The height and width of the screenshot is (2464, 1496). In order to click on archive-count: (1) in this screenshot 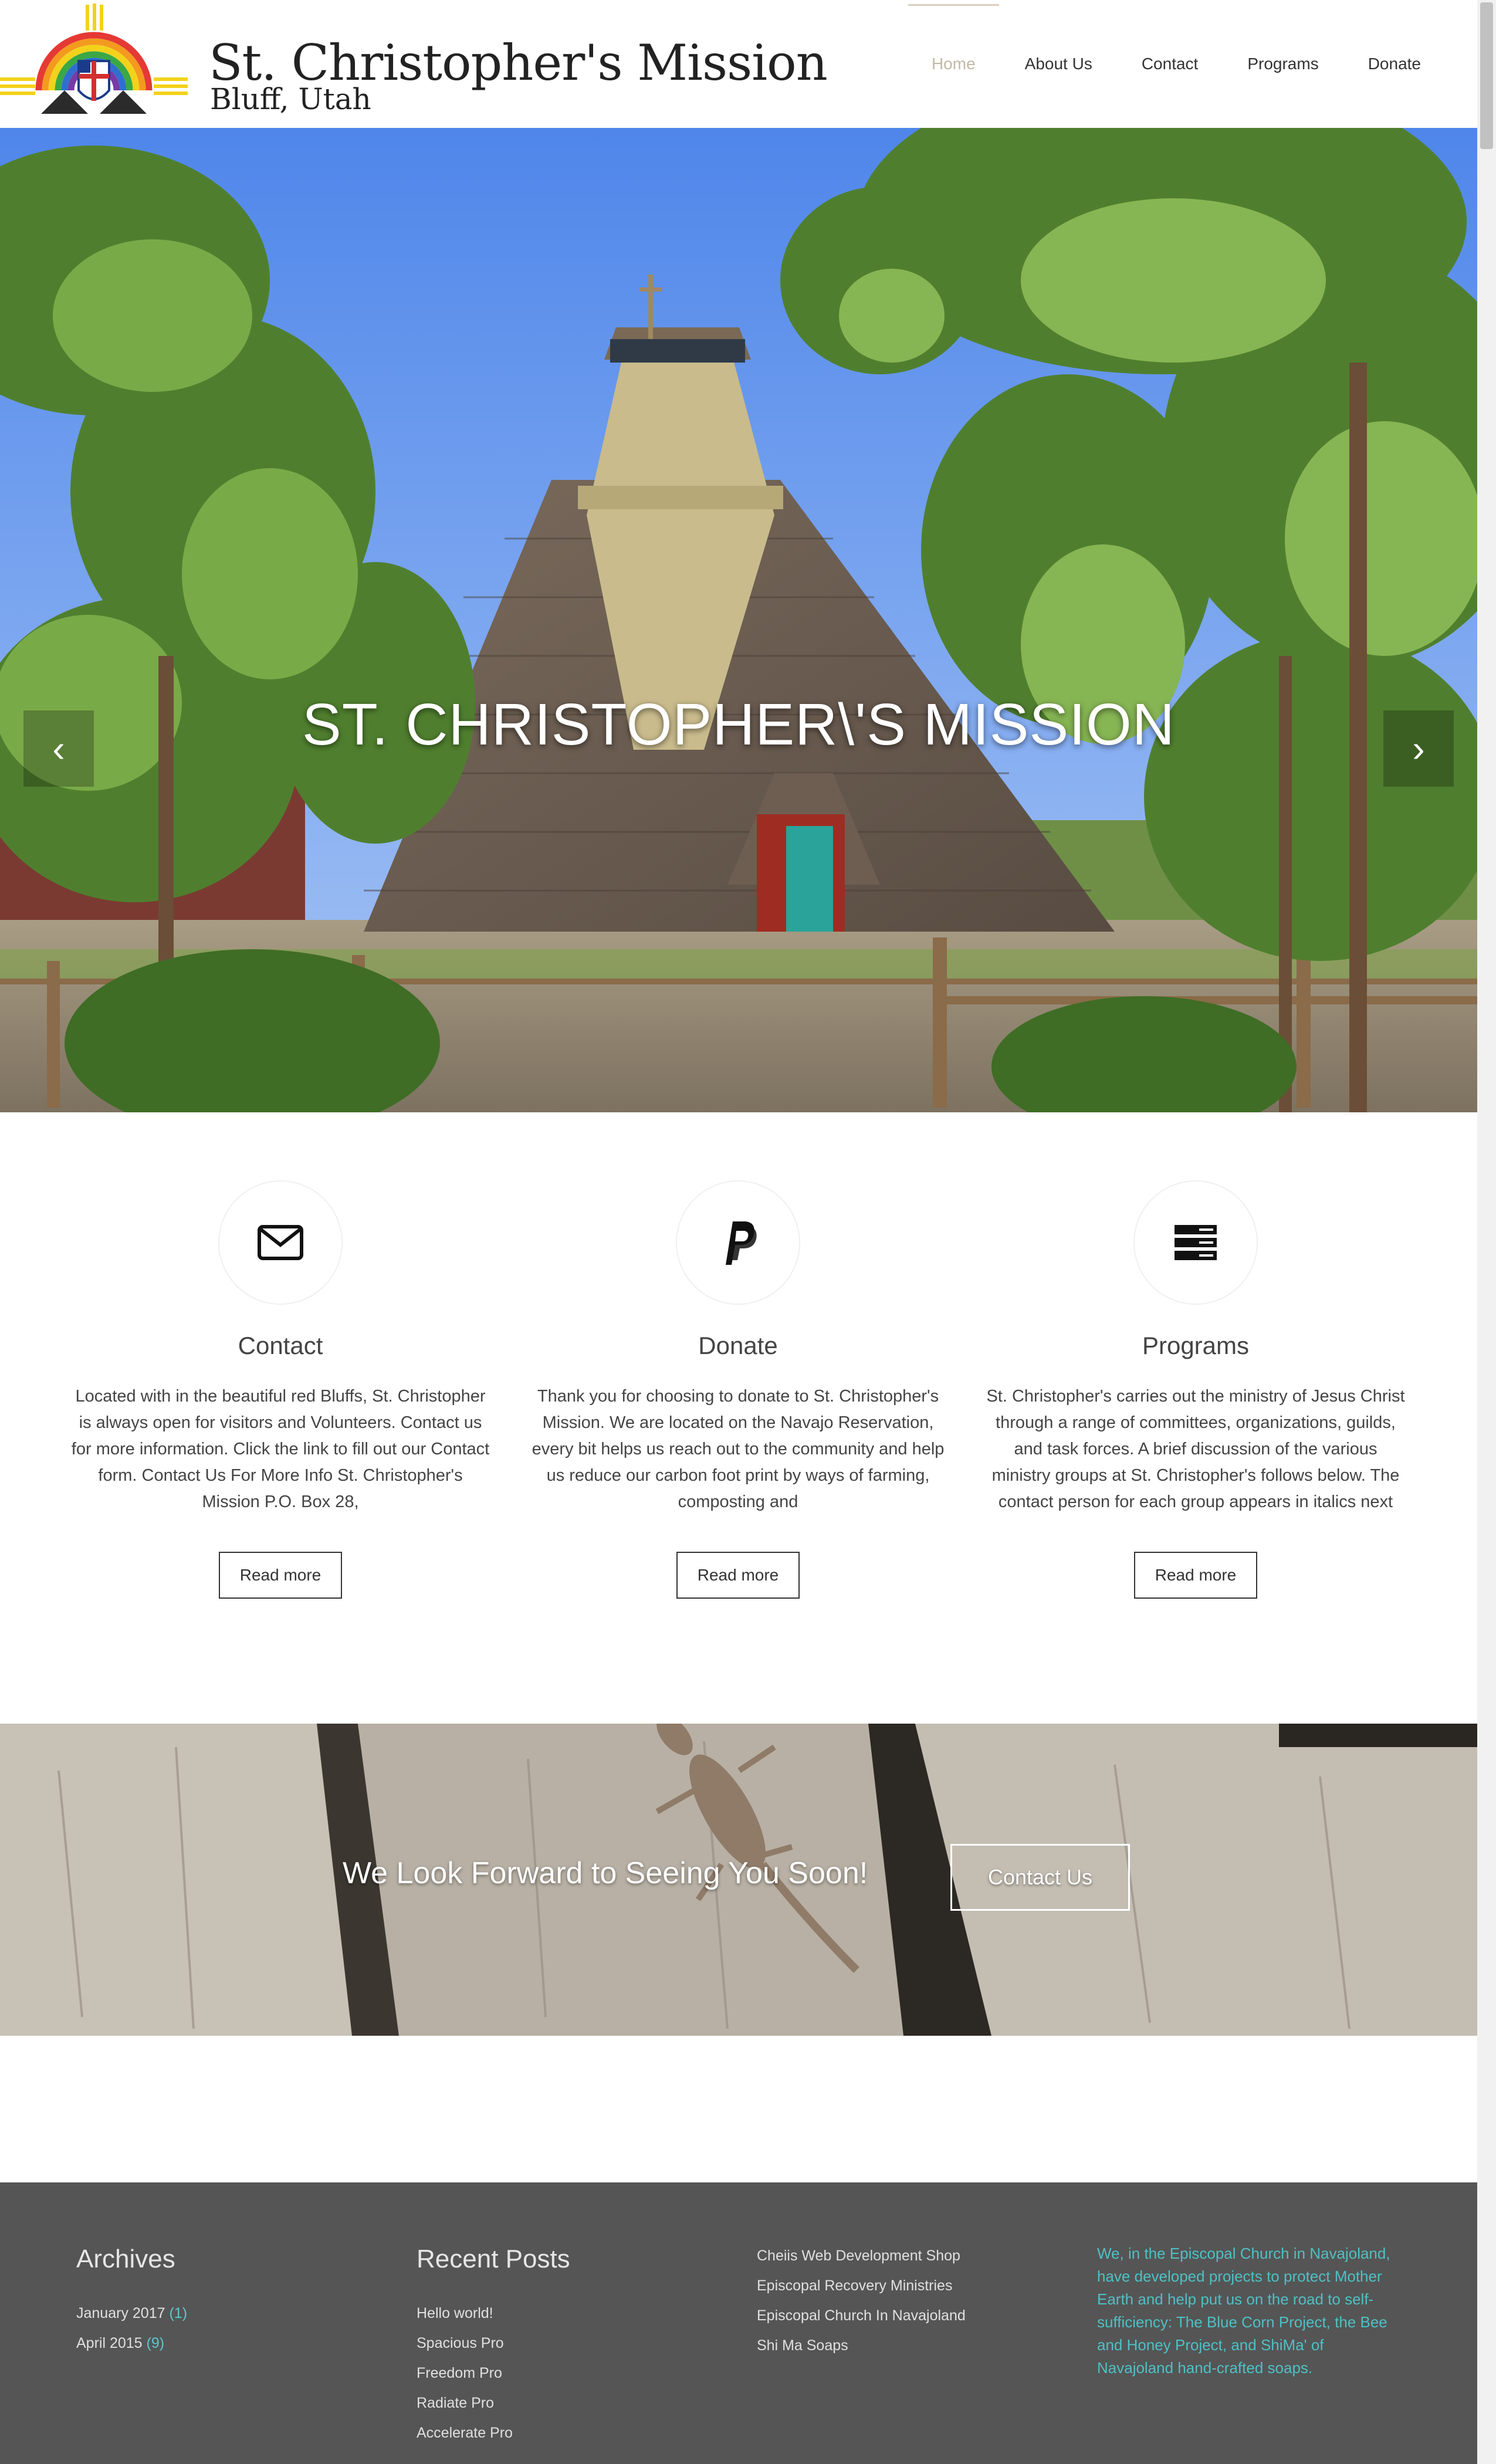, I will do `click(178, 2313)`.